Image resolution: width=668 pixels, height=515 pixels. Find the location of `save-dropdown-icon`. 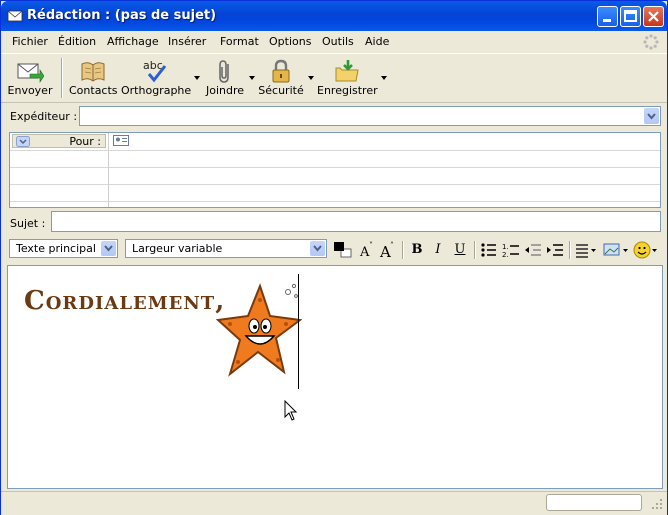

save-dropdown-icon is located at coordinates (384, 78).